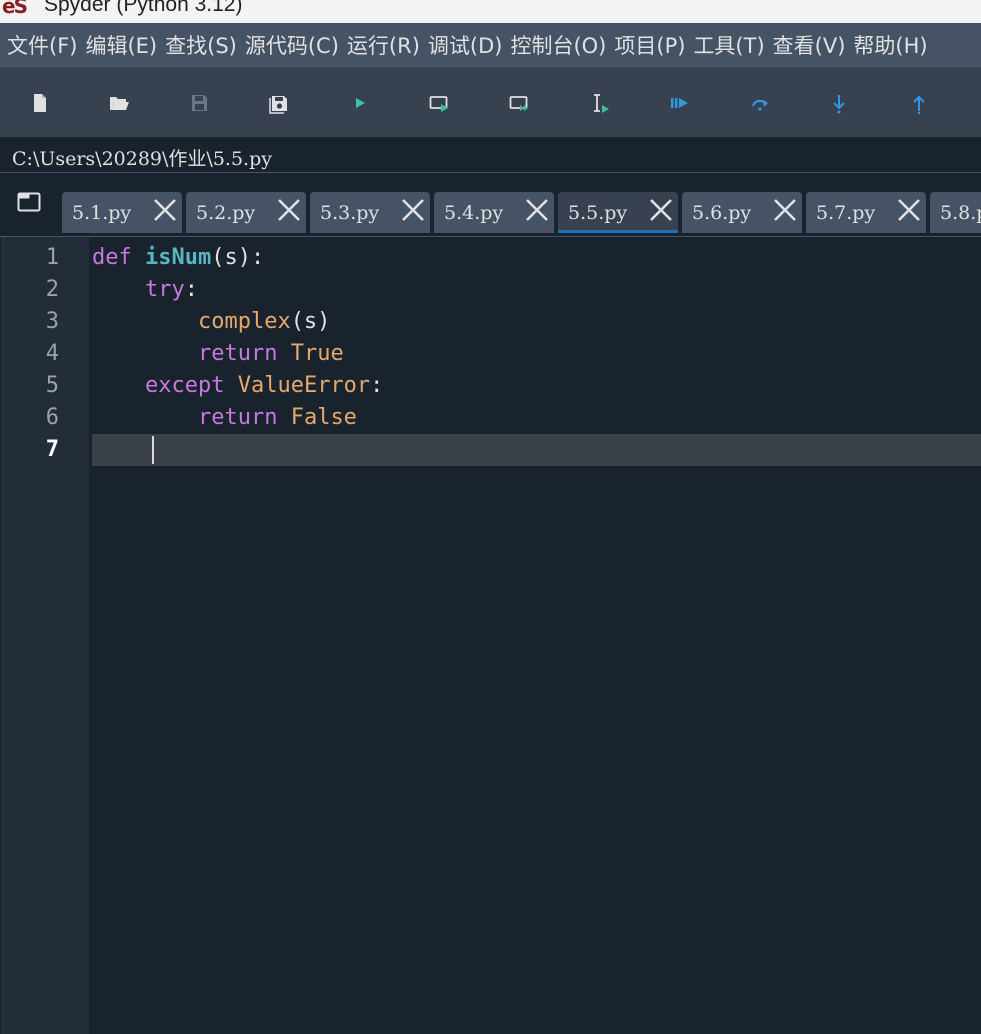 This screenshot has height=1034, width=981. I want to click on current-line-highlight, so click(536, 450).